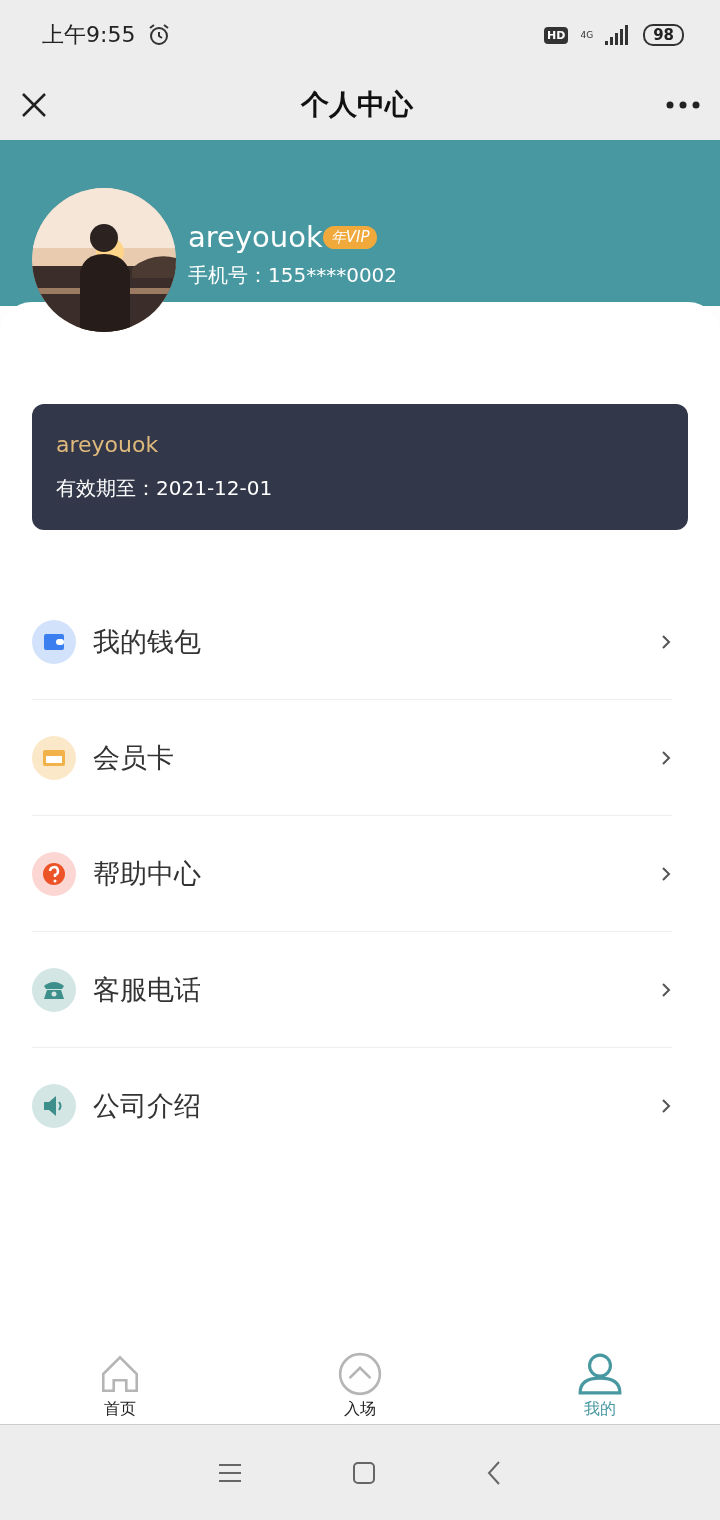 The image size is (720, 1520). Describe the element at coordinates (356, 105) in the screenshot. I see `page-title: 个人中心` at that location.